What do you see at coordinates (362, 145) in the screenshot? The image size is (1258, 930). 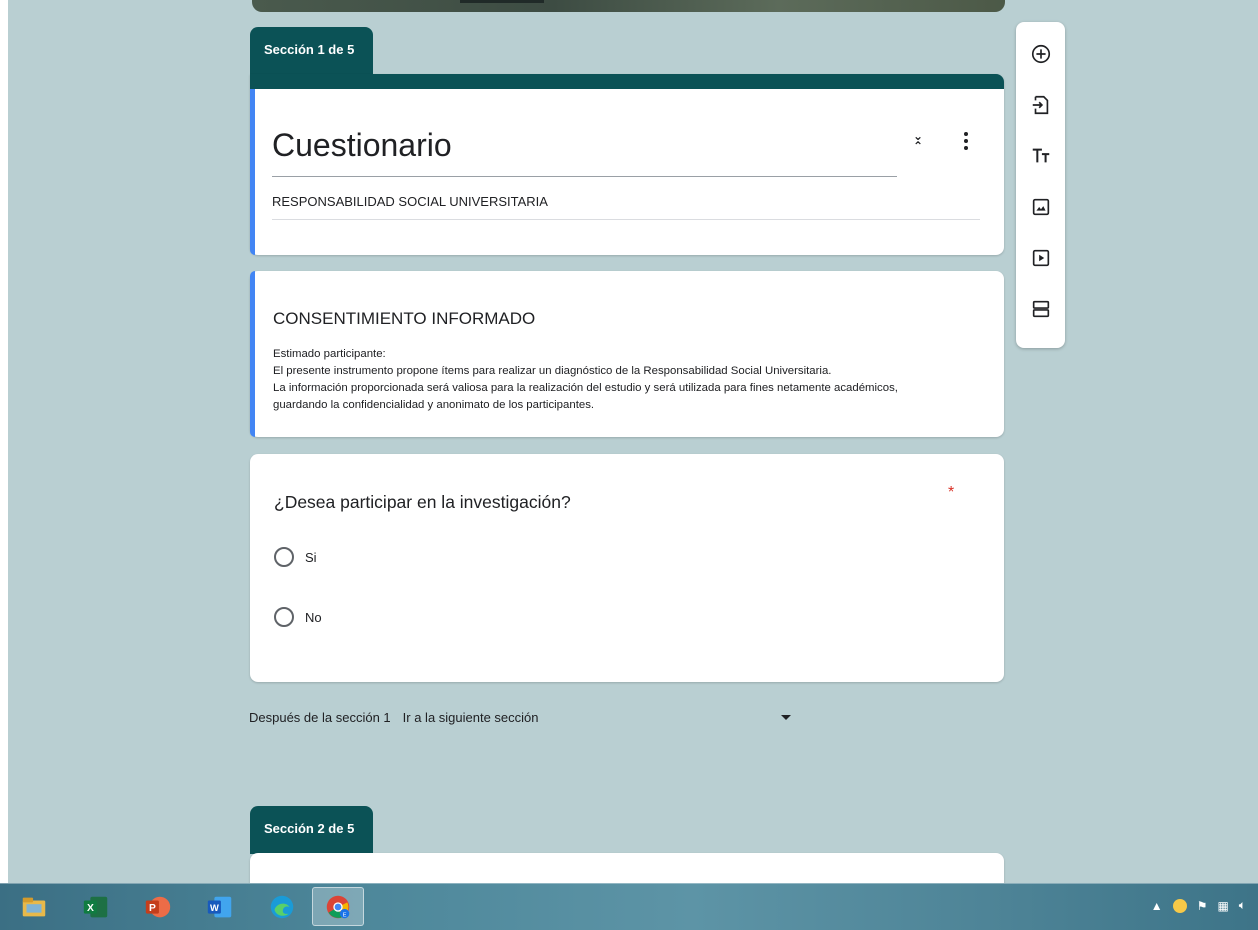 I see `form-title: Cuestionario` at bounding box center [362, 145].